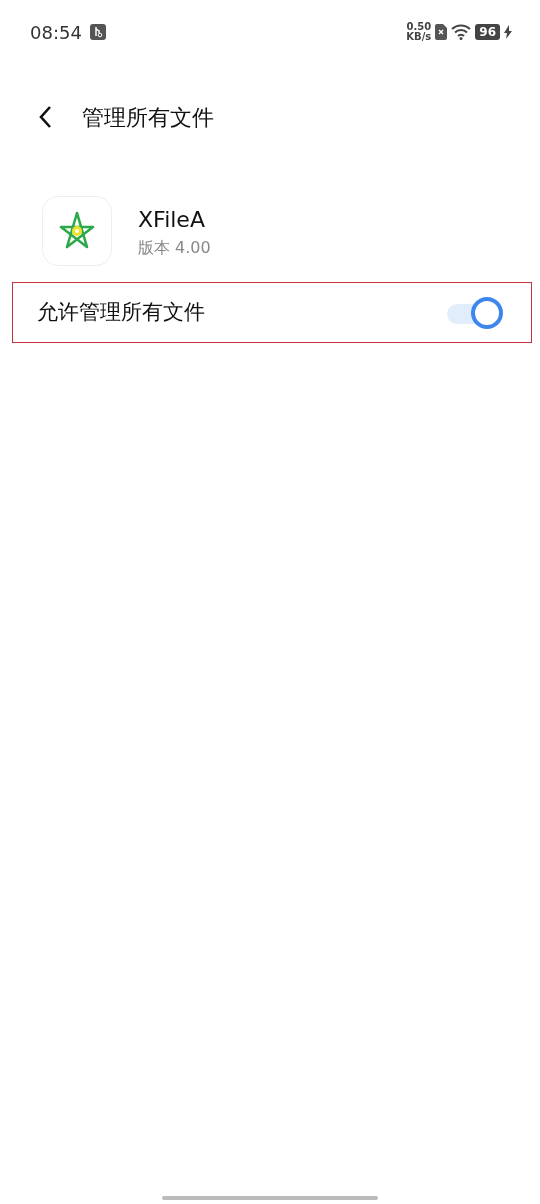  Describe the element at coordinates (419, 32) in the screenshot. I see `network-speed: 0.50 KB/s` at that location.